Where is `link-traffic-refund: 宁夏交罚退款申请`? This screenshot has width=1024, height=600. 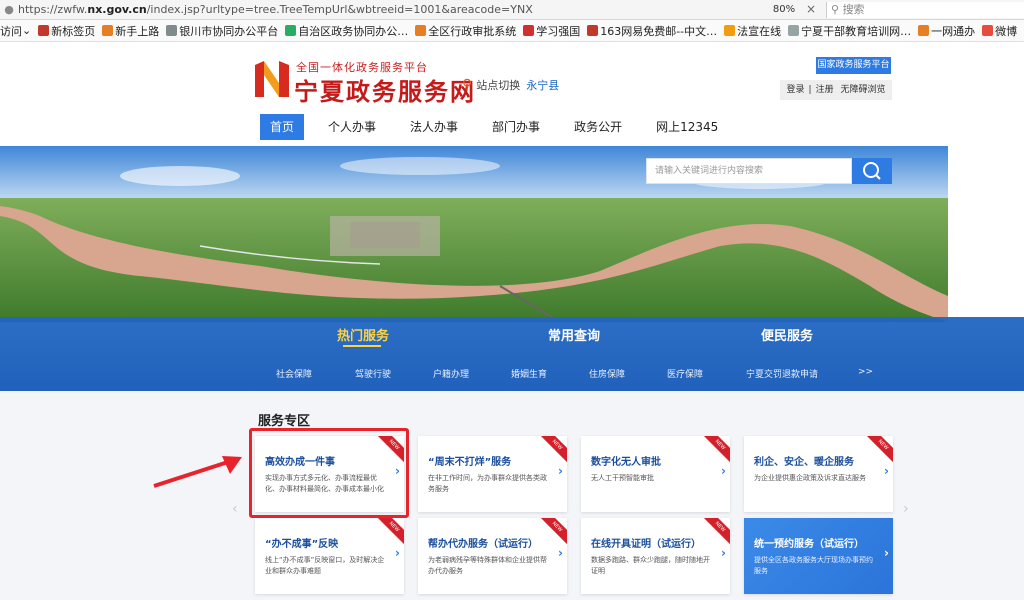 link-traffic-refund: 宁夏交罚退款申请 is located at coordinates (782, 373).